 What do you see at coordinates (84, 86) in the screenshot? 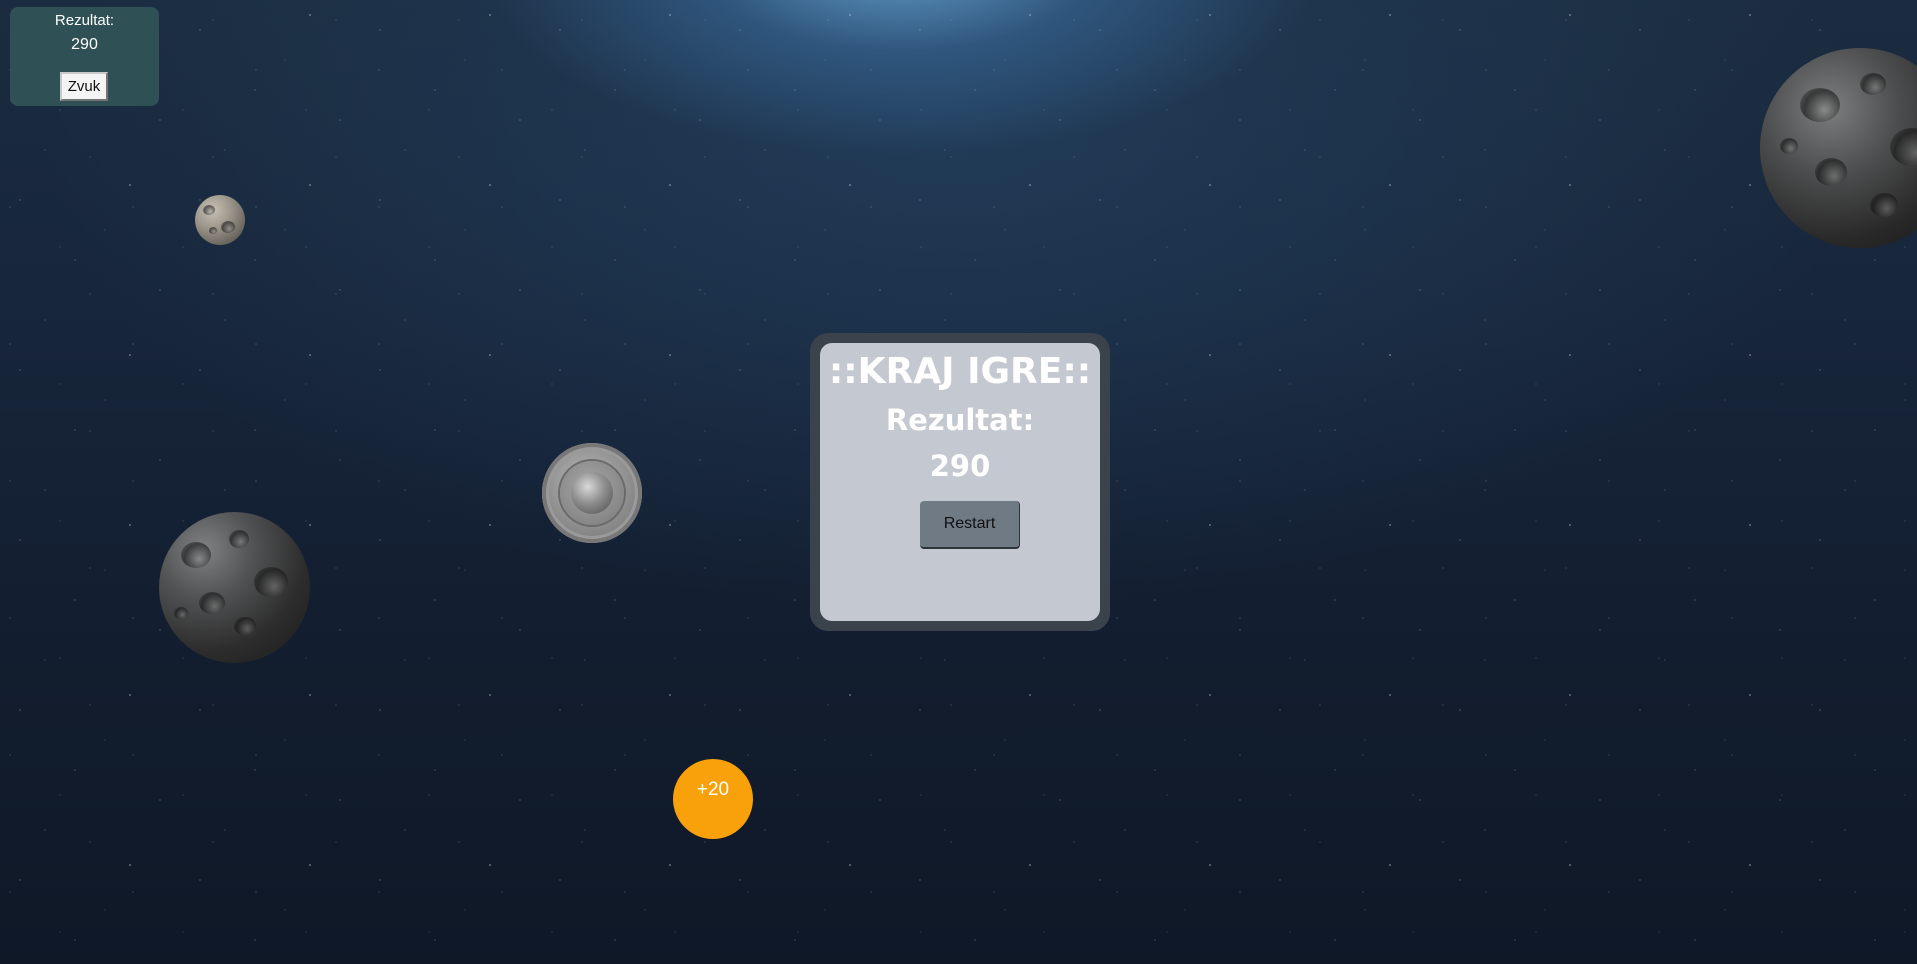
I see `sound-toggle-button: Zvuk` at bounding box center [84, 86].